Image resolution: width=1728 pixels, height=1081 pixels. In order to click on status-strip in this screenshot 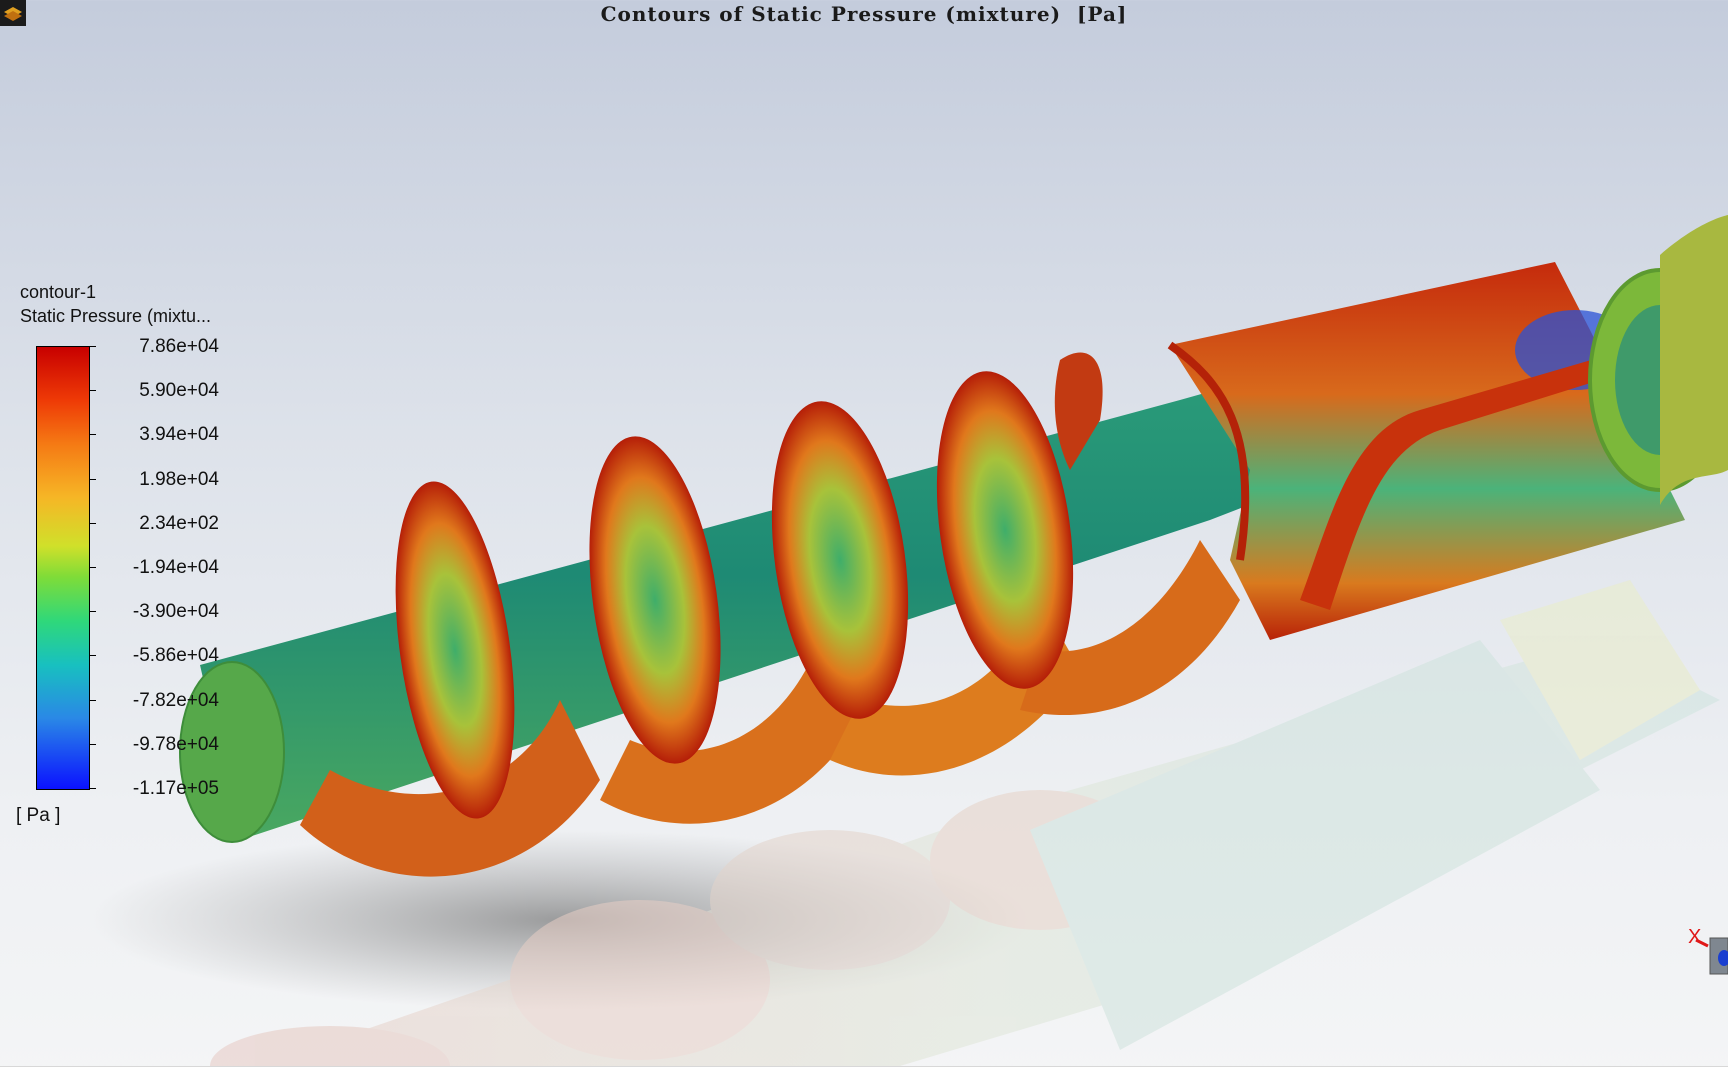, I will do `click(864, 1073)`.